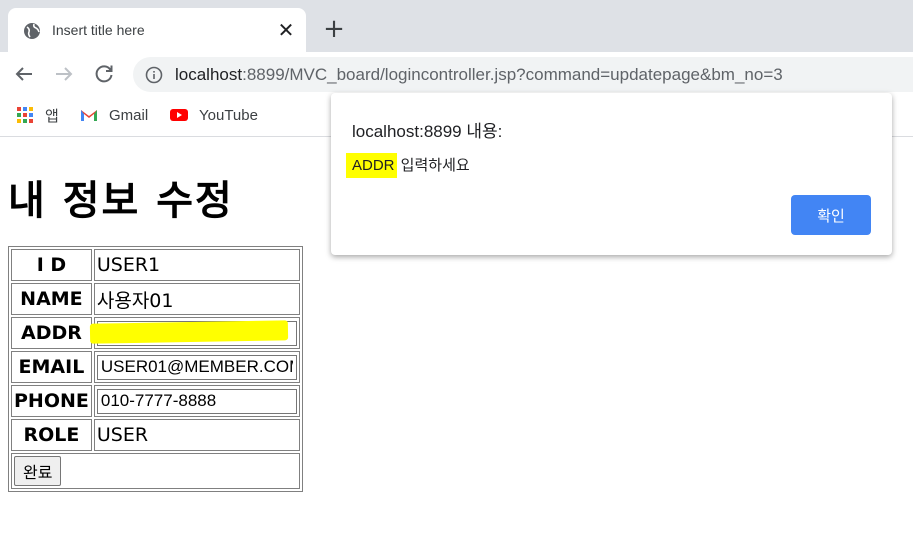 This screenshot has width=913, height=544. I want to click on info-icon, so click(154, 75).